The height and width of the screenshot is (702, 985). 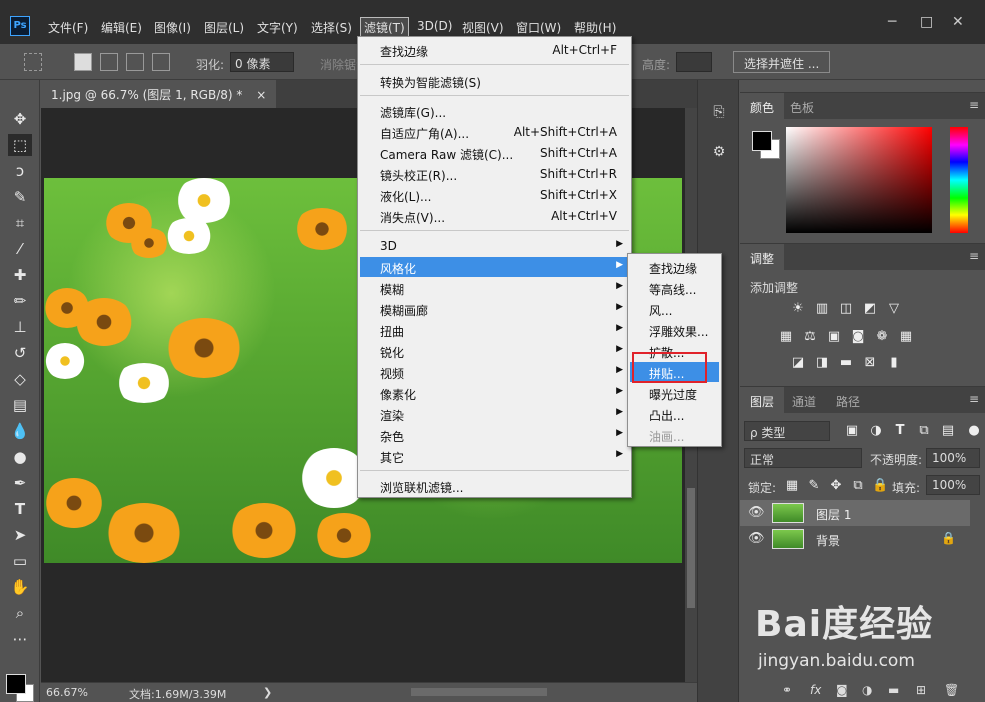 What do you see at coordinates (538, 27) in the screenshot?
I see `menu-window: 窗口(W)` at bounding box center [538, 27].